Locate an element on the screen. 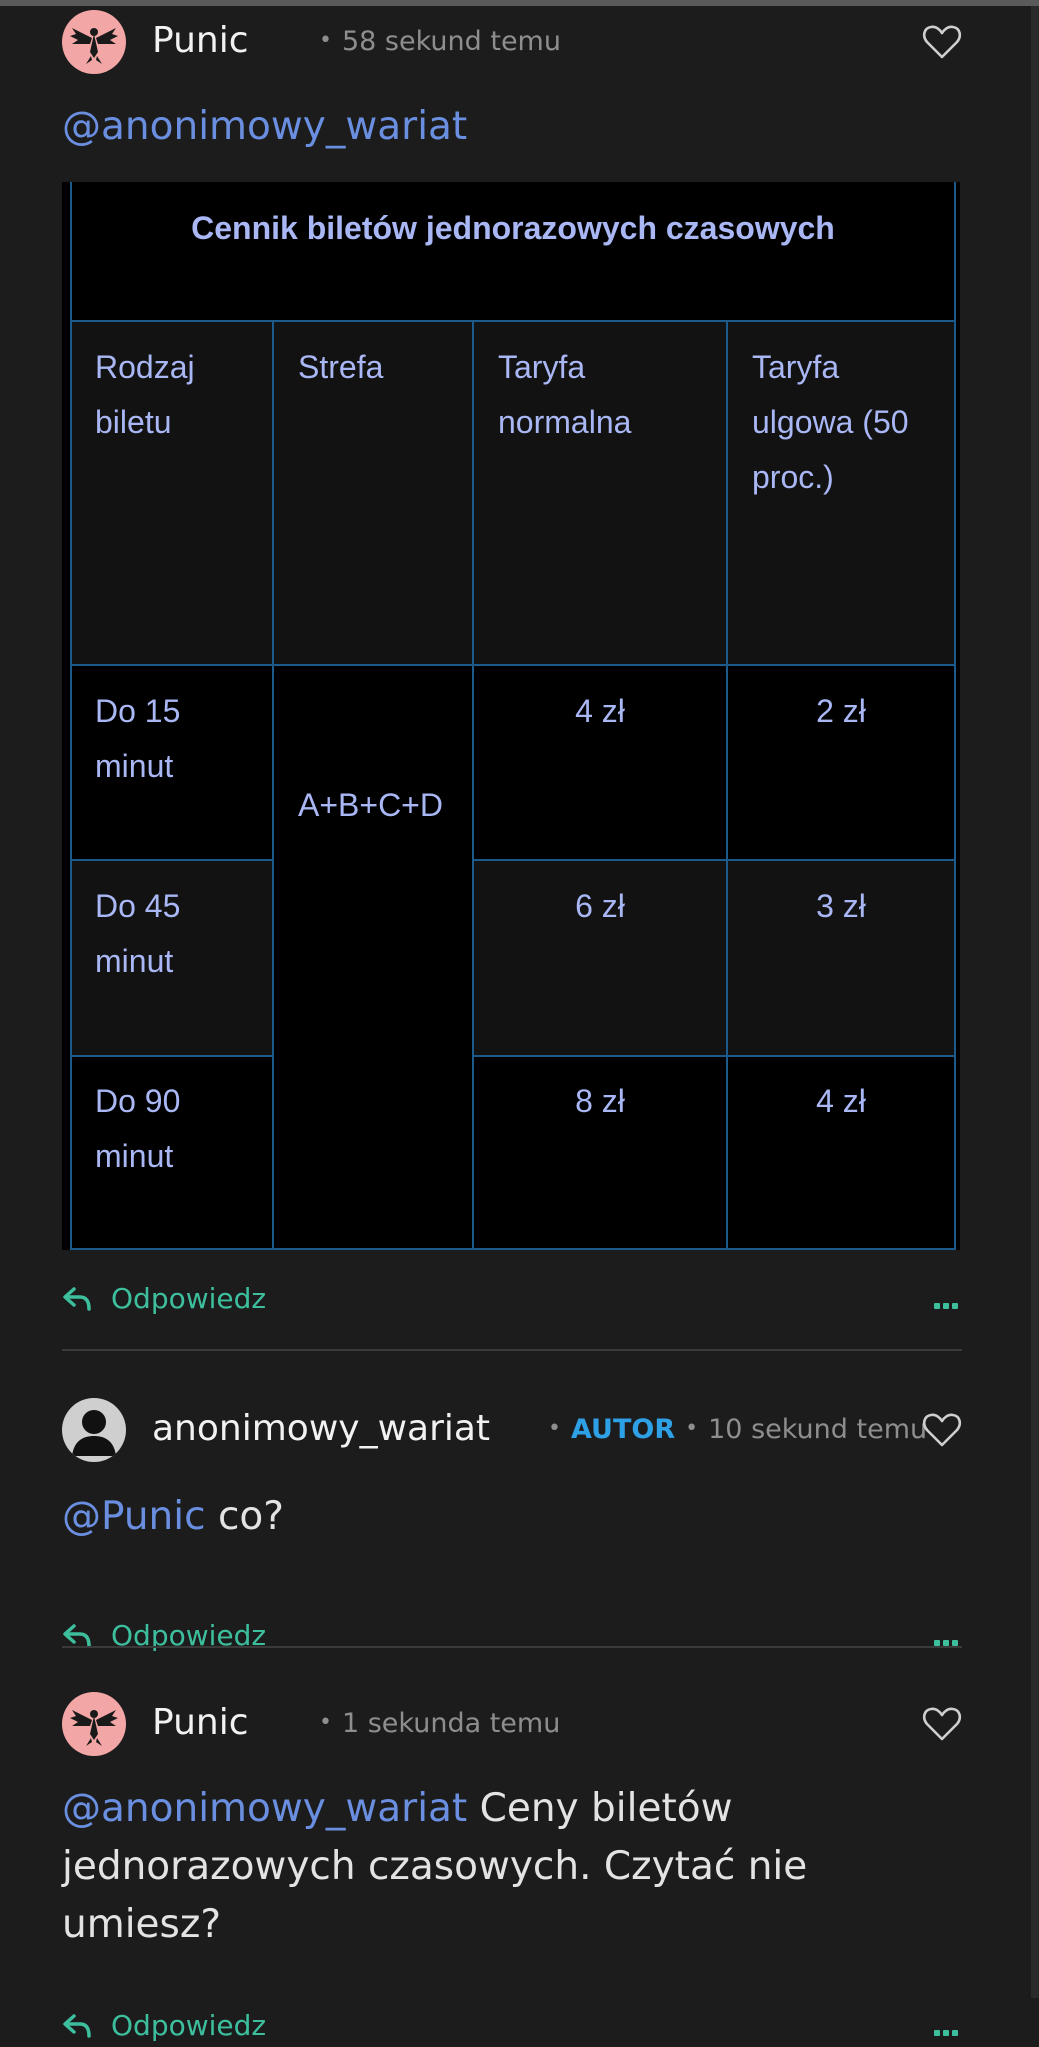 Image resolution: width=1039 pixels, height=2047 pixels. top-border is located at coordinates (519, 3).